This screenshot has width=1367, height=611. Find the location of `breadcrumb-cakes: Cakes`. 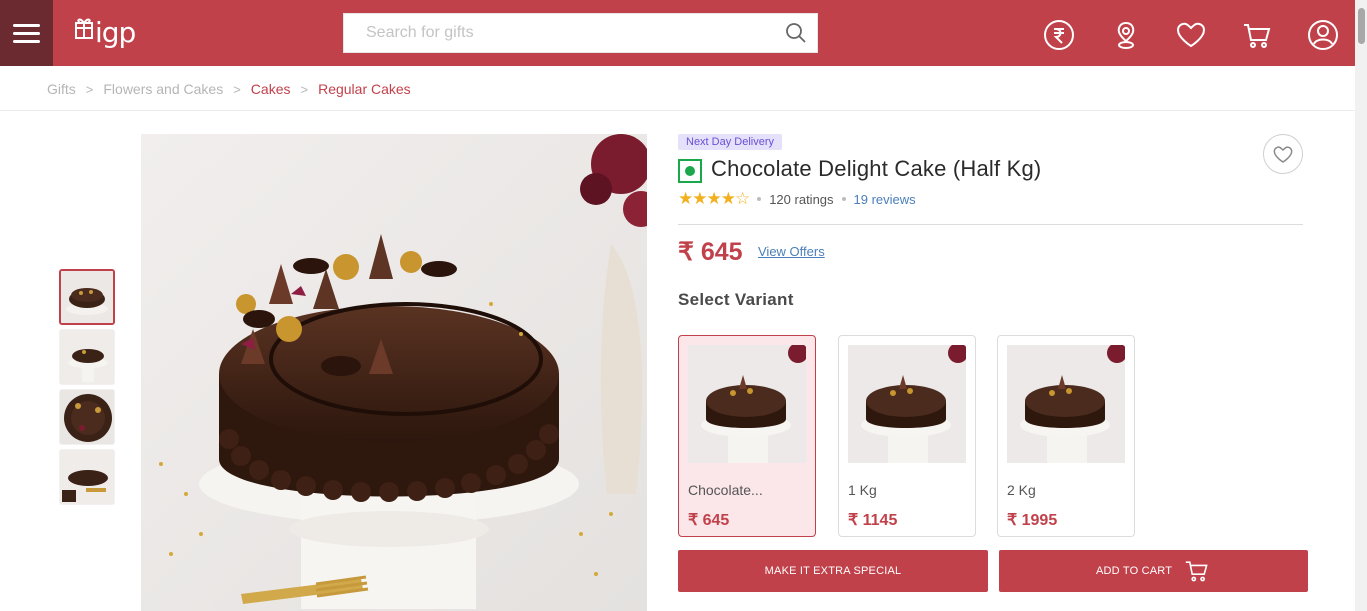

breadcrumb-cakes: Cakes is located at coordinates (271, 89).